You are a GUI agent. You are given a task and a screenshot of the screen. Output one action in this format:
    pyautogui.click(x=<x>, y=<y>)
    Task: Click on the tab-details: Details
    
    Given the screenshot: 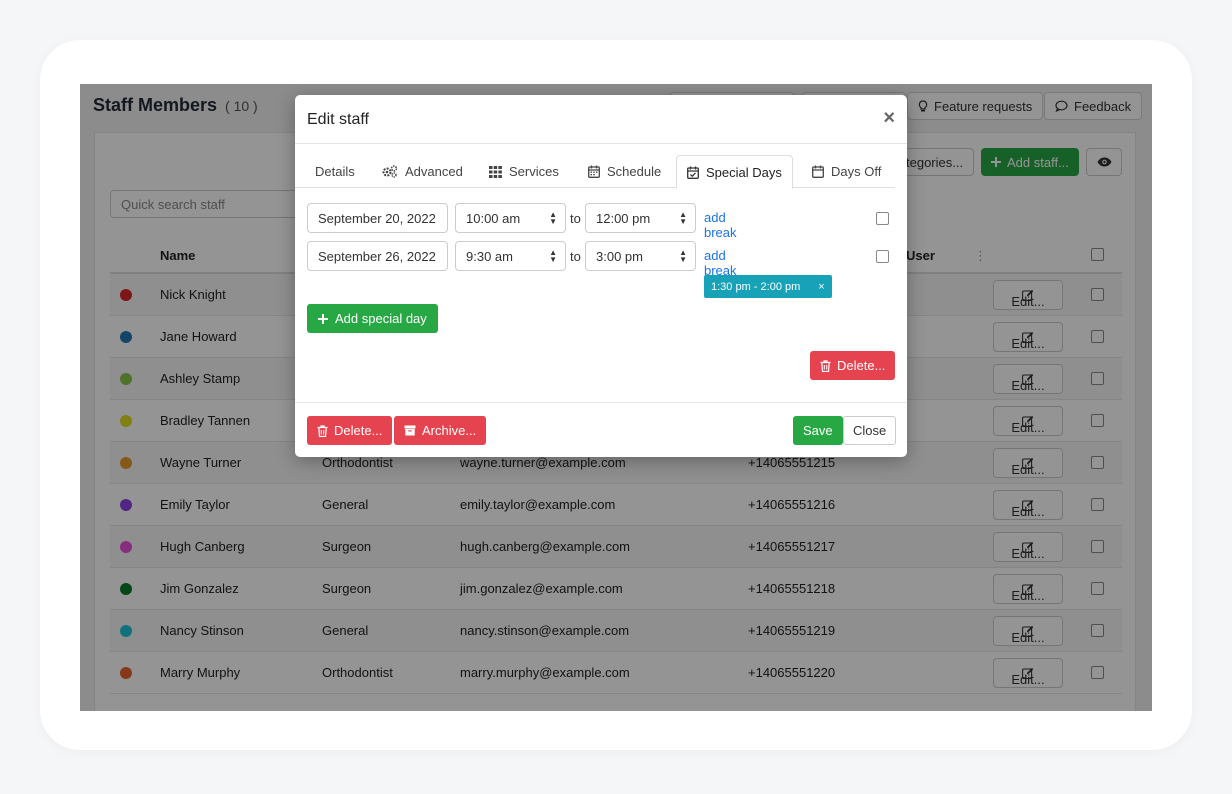 What is the action you would take?
    pyautogui.click(x=335, y=171)
    